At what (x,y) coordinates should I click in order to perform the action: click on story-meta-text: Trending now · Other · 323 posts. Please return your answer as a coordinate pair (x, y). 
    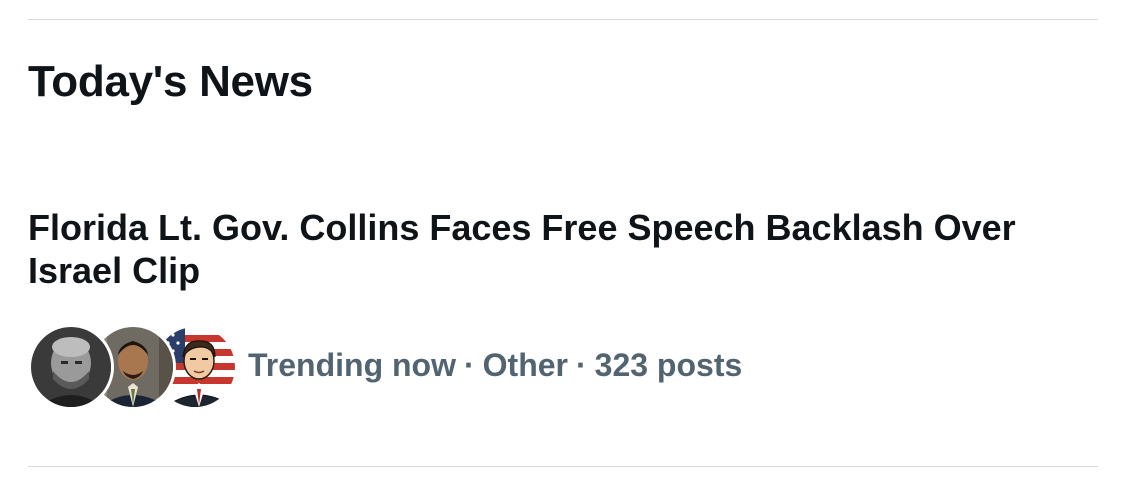
    Looking at the image, I should click on (495, 365).